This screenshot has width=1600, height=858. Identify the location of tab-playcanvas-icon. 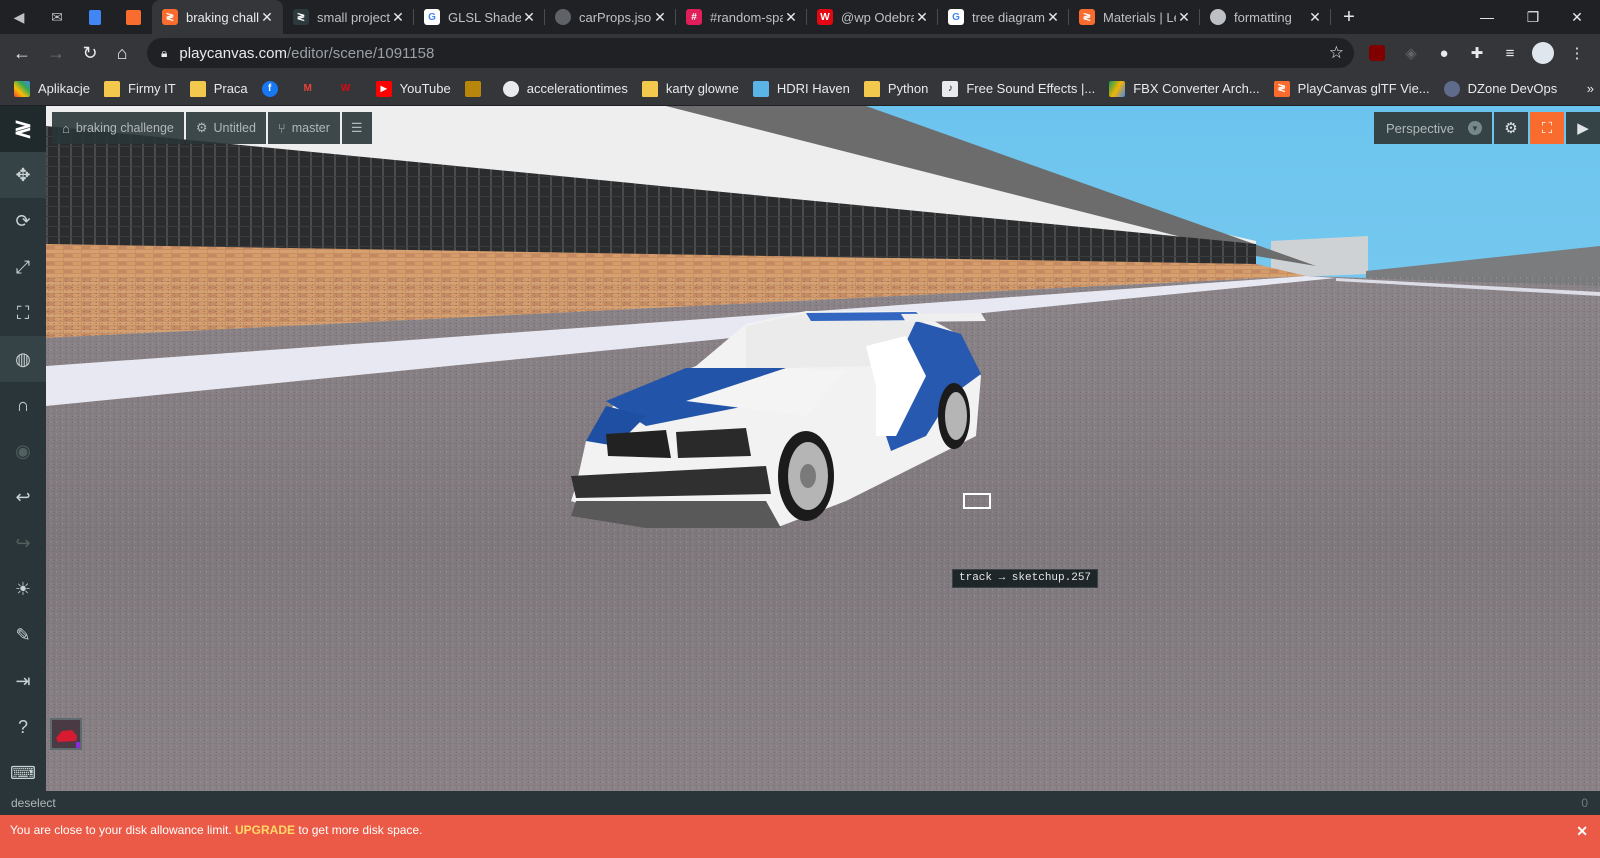
(133, 17).